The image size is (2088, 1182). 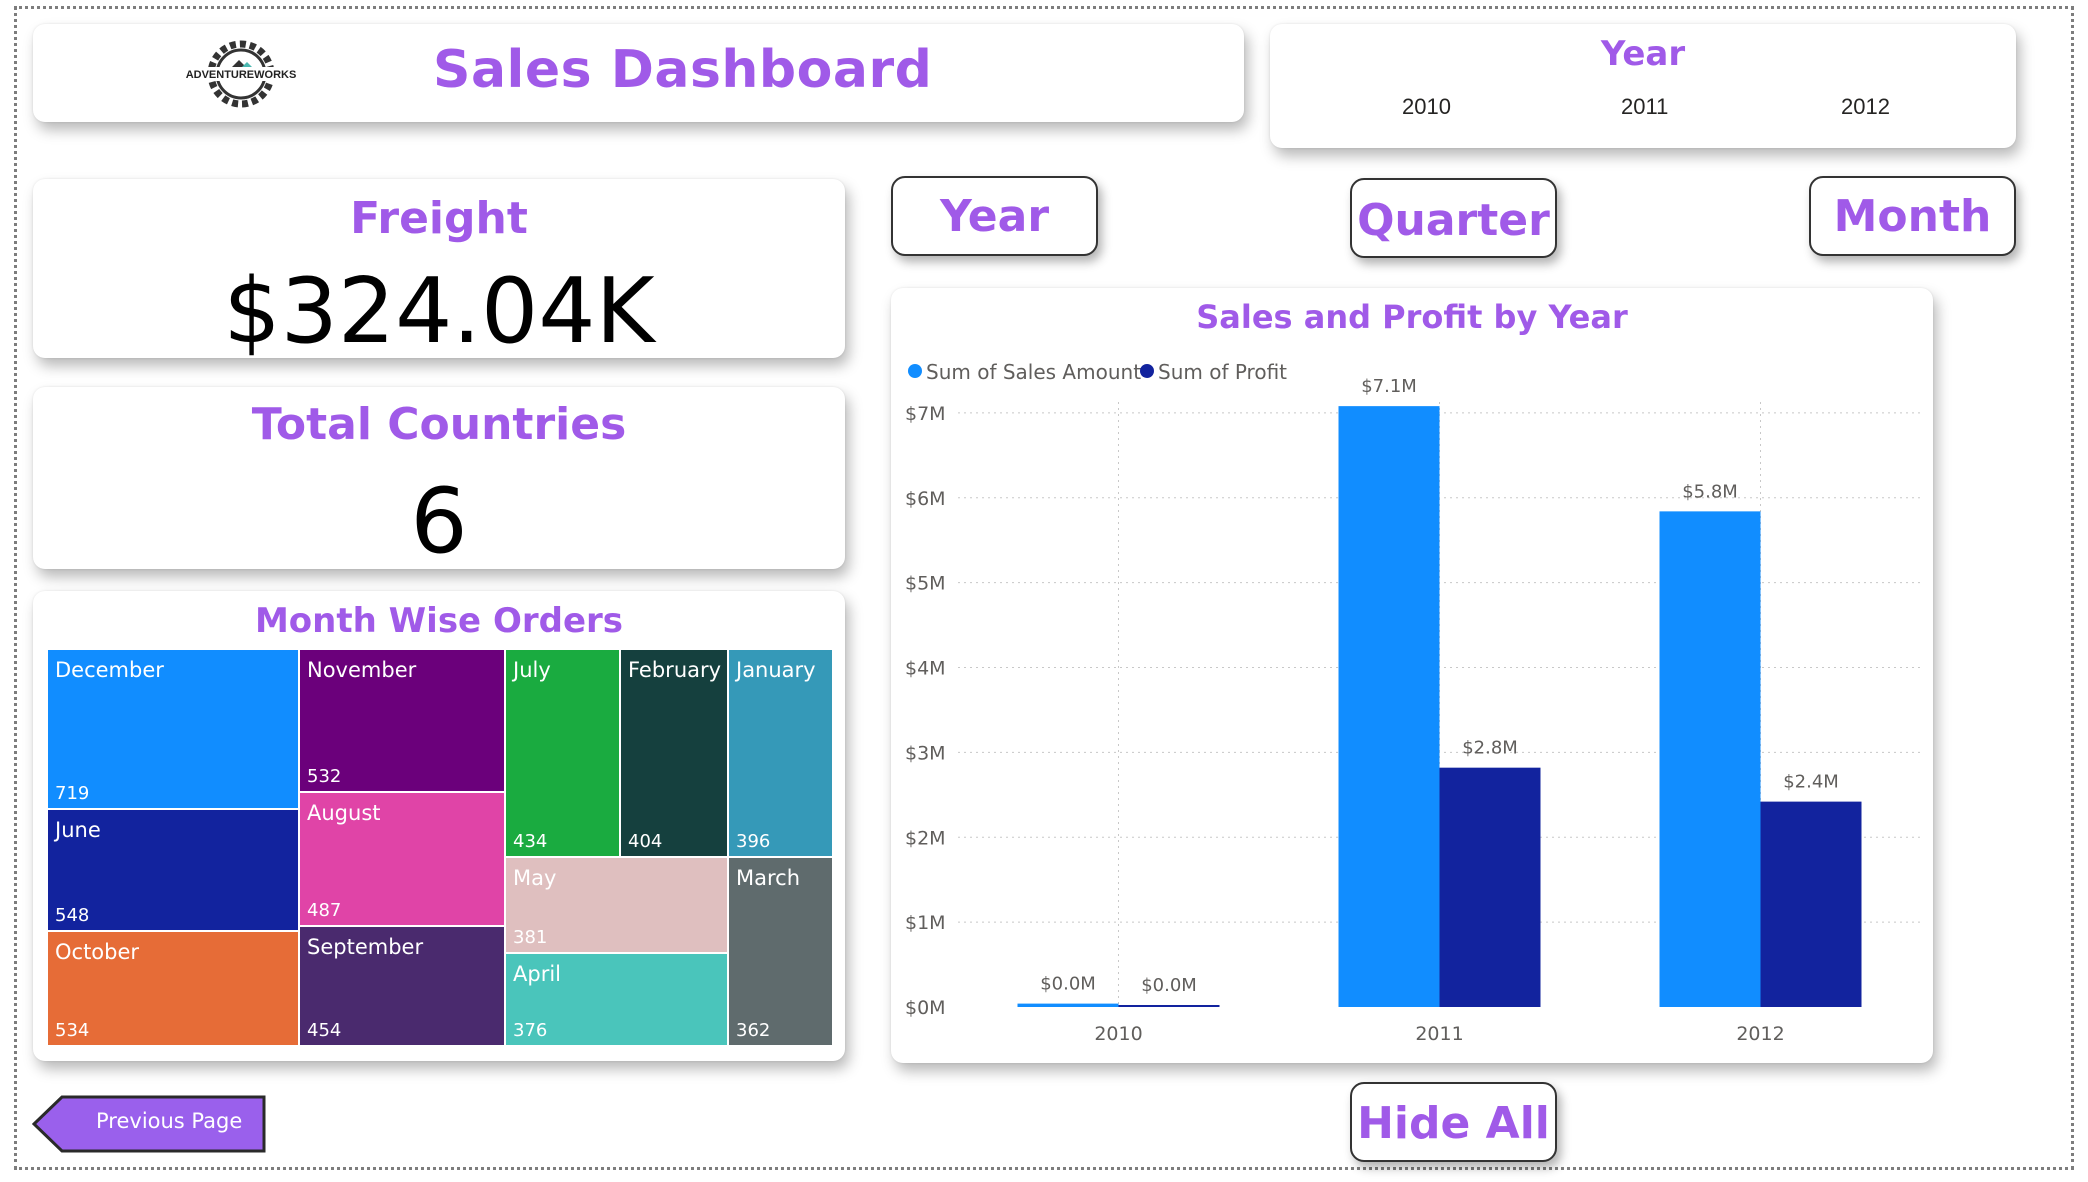 I want to click on freight-card: Freight $324.04K, so click(x=439, y=271).